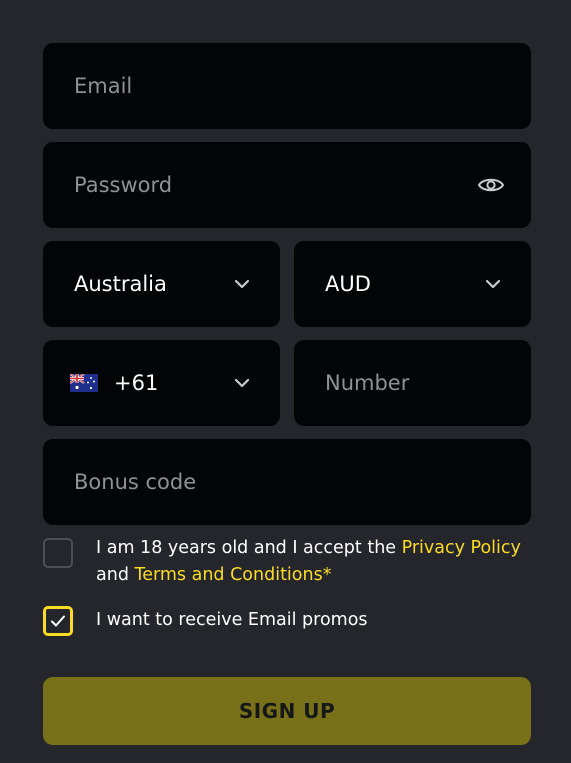 The image size is (571, 763). What do you see at coordinates (161, 383) in the screenshot?
I see `phone-code-select: +61` at bounding box center [161, 383].